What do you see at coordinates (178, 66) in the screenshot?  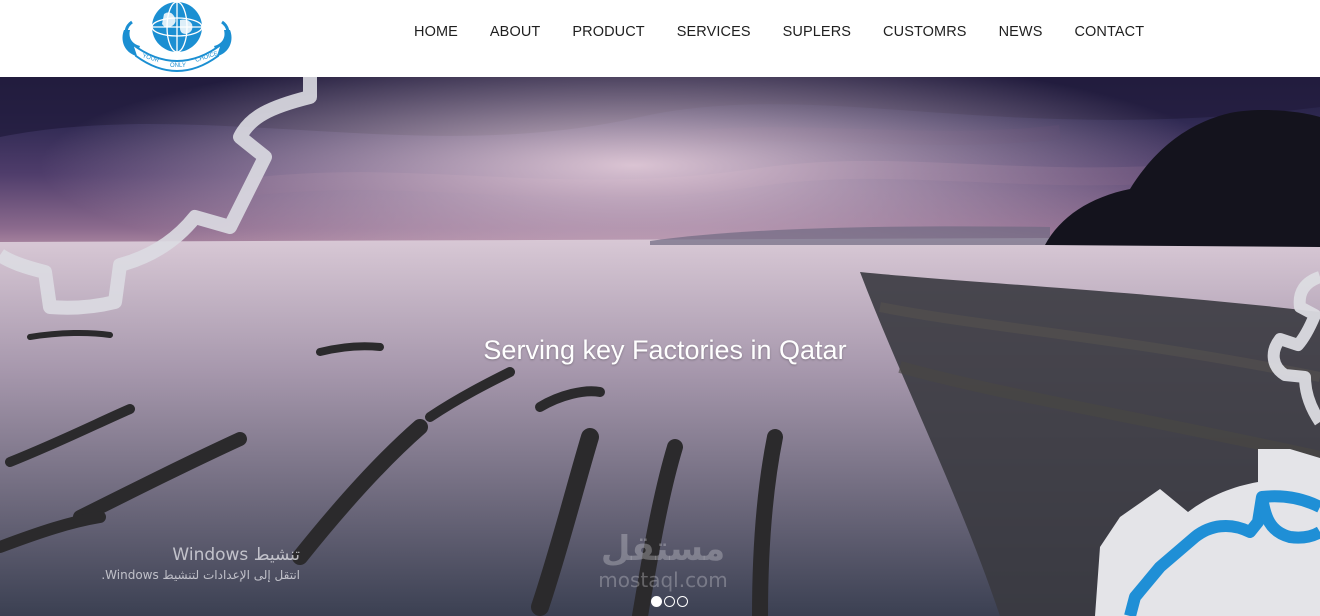 I see `logo-text-only: ONLY` at bounding box center [178, 66].